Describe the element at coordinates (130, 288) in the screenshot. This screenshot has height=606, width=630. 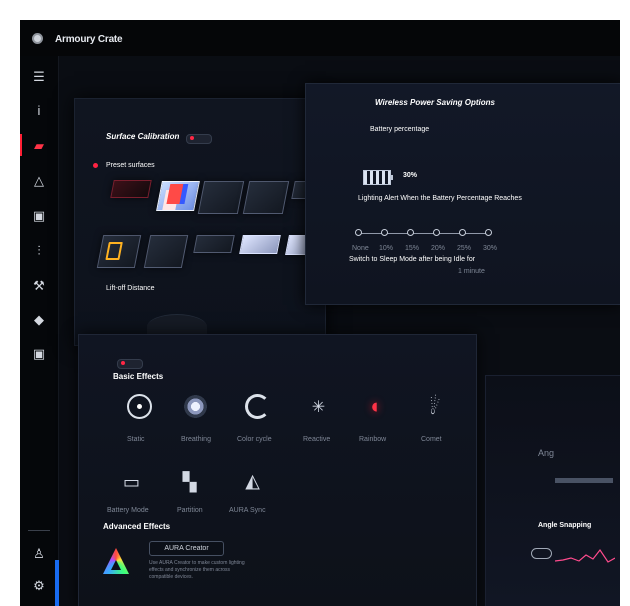
I see `lift-off-distance-label: Lift-off Distance` at that location.